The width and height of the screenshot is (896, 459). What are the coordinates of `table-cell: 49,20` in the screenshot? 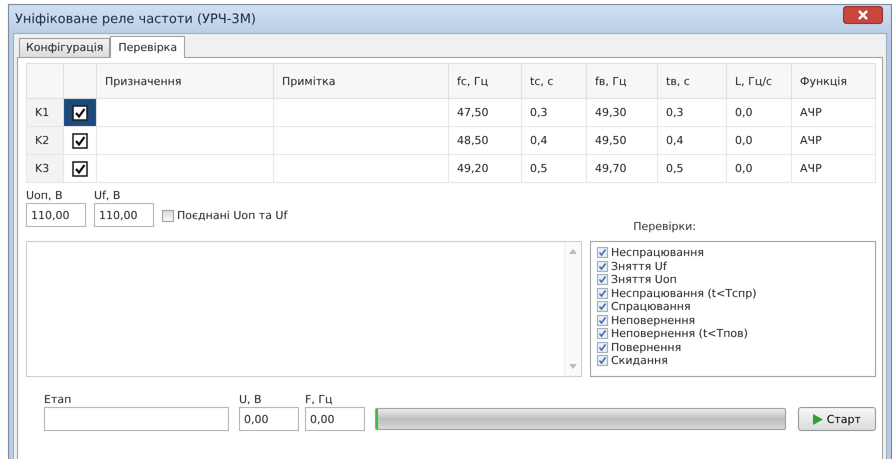 It's located at (485, 168).